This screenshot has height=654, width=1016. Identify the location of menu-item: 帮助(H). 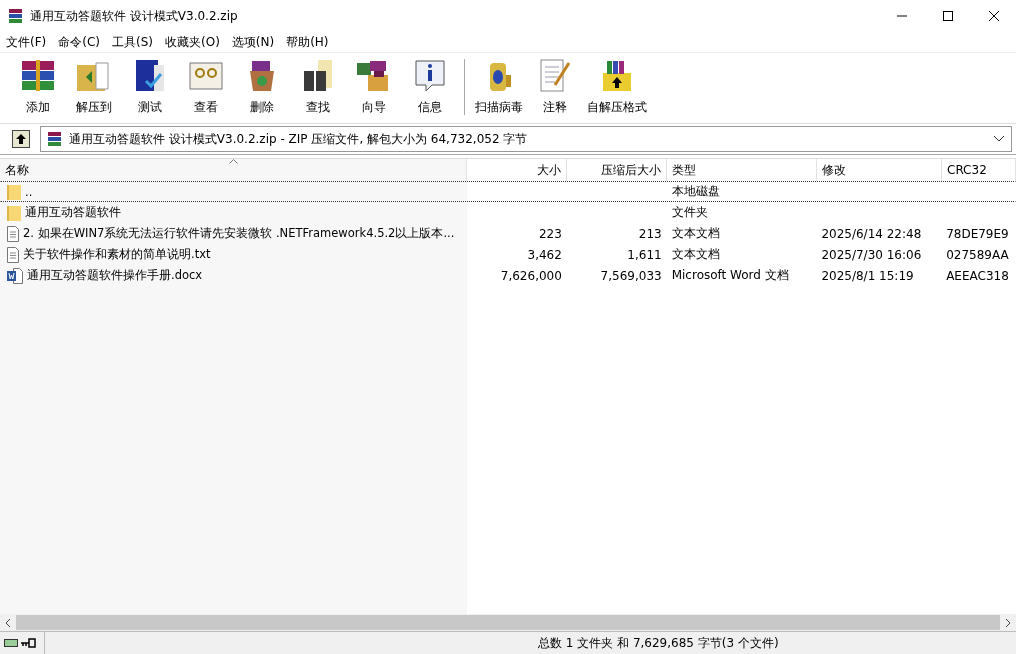
(307, 42).